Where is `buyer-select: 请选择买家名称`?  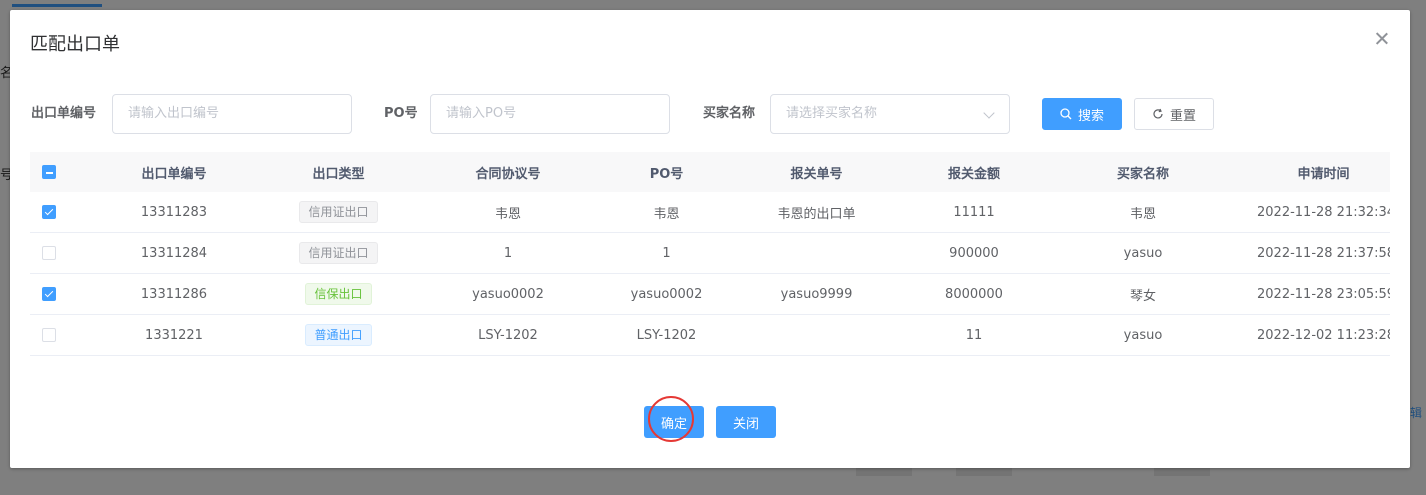
buyer-select: 请选择买家名称 is located at coordinates (890, 114).